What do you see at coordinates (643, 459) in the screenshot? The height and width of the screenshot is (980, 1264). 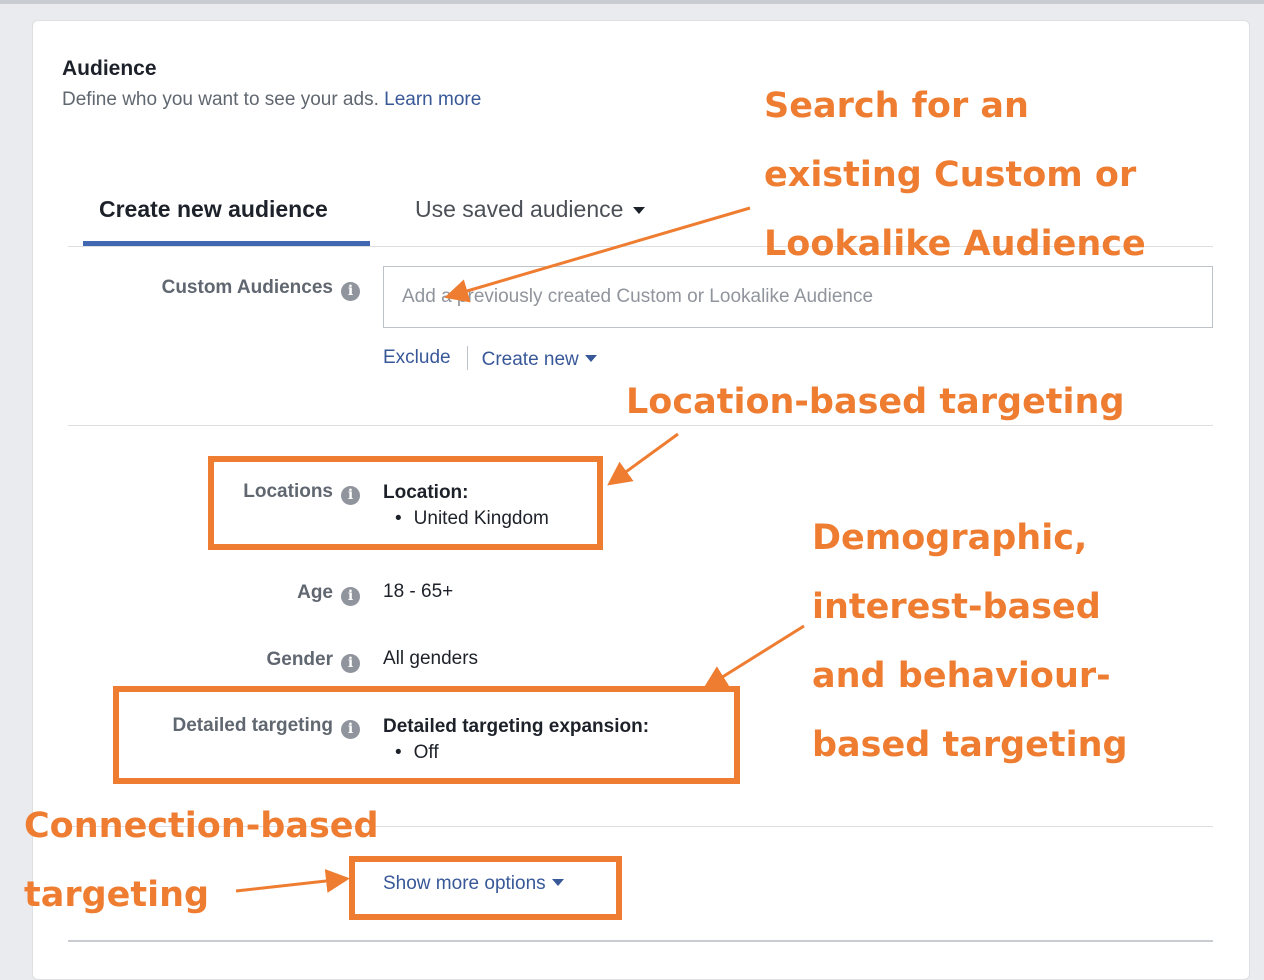 I see `location-annotation-arrow` at bounding box center [643, 459].